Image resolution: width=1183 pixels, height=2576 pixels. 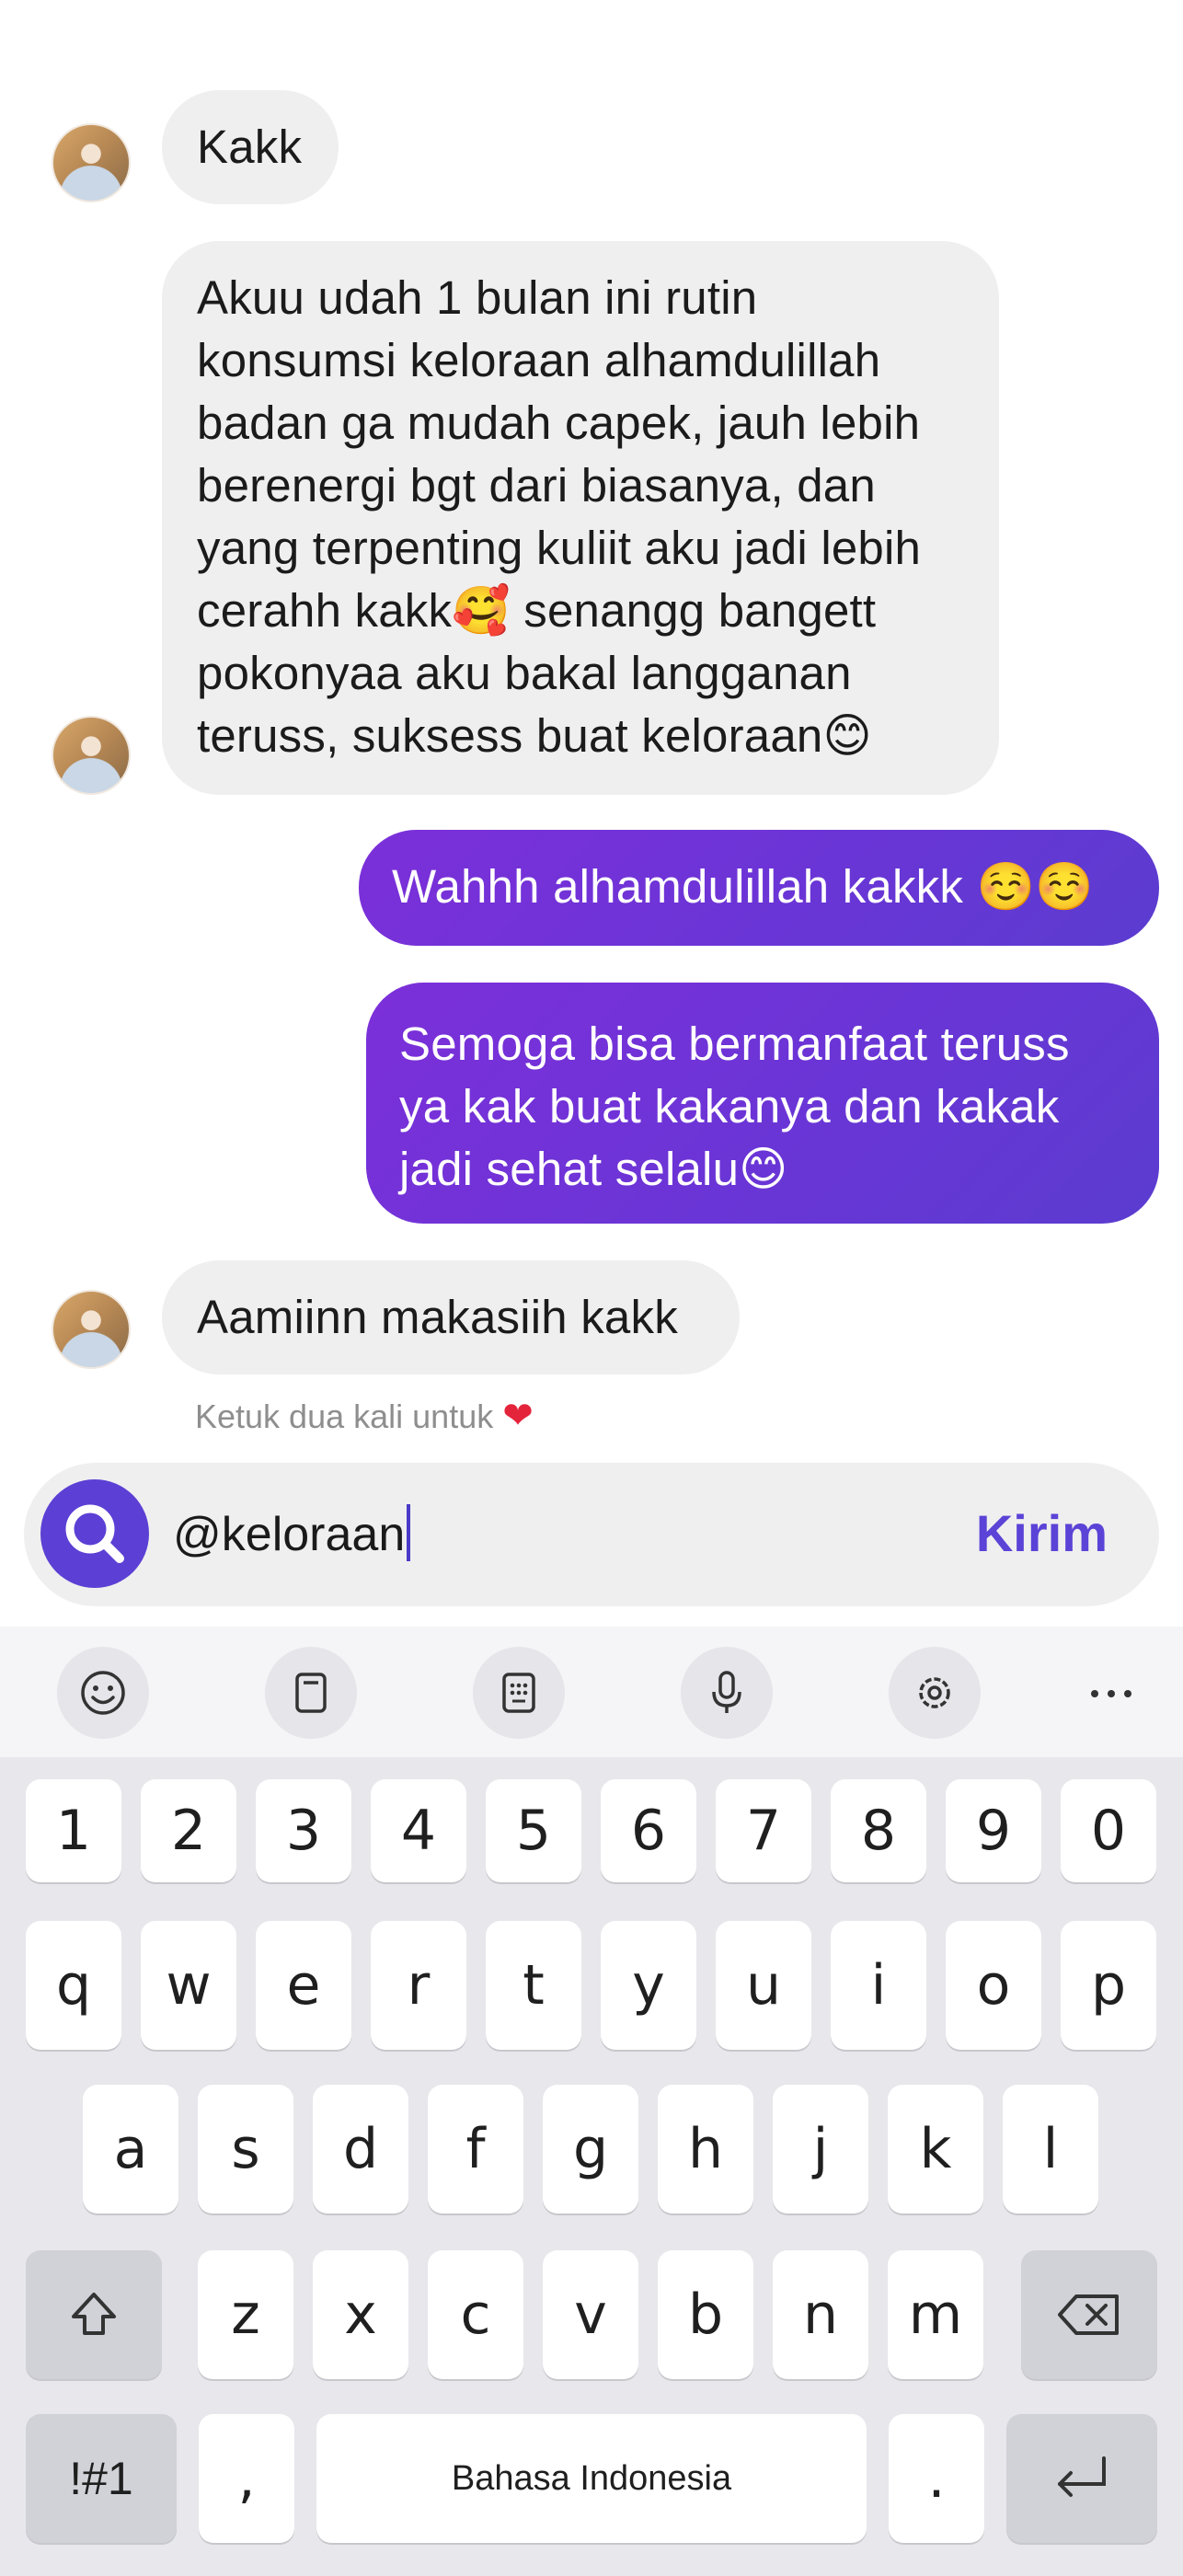 I want to click on message-input: @keloraan, so click(x=292, y=1534).